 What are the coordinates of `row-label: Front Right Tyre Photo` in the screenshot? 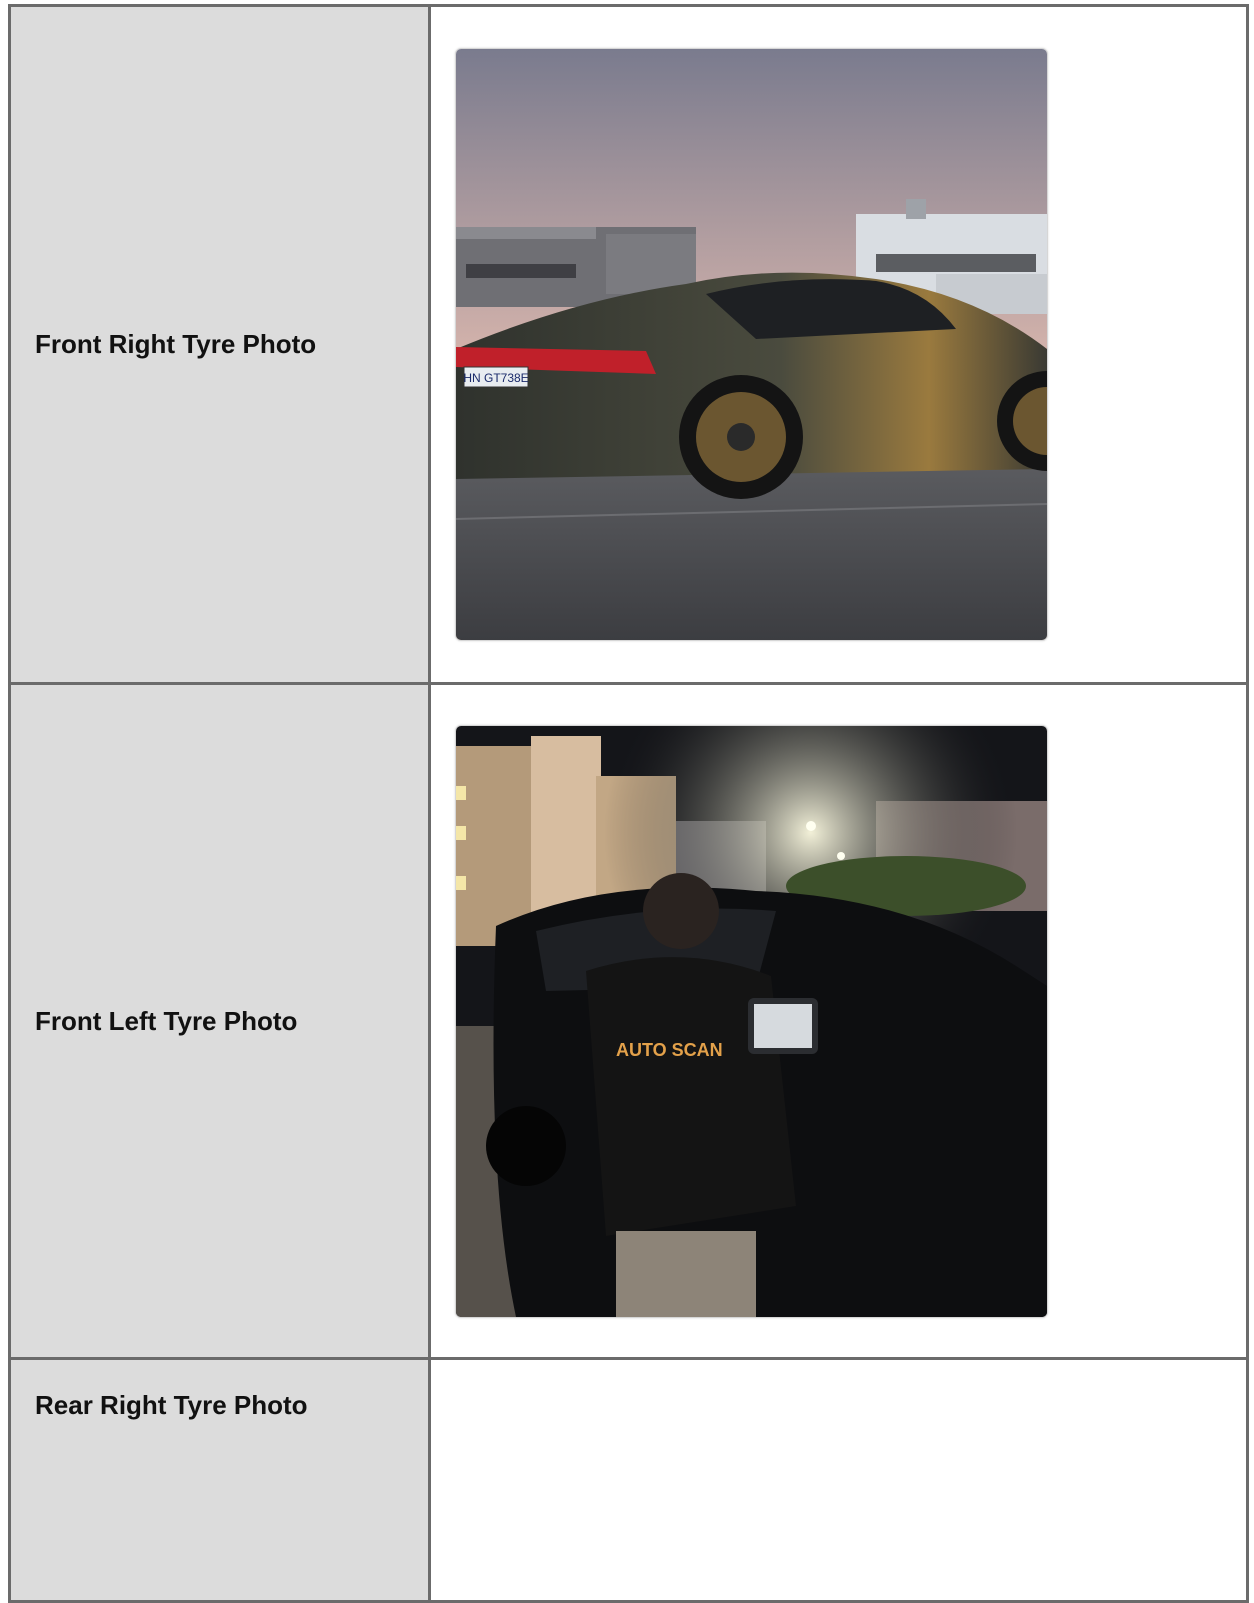 It's located at (176, 344).